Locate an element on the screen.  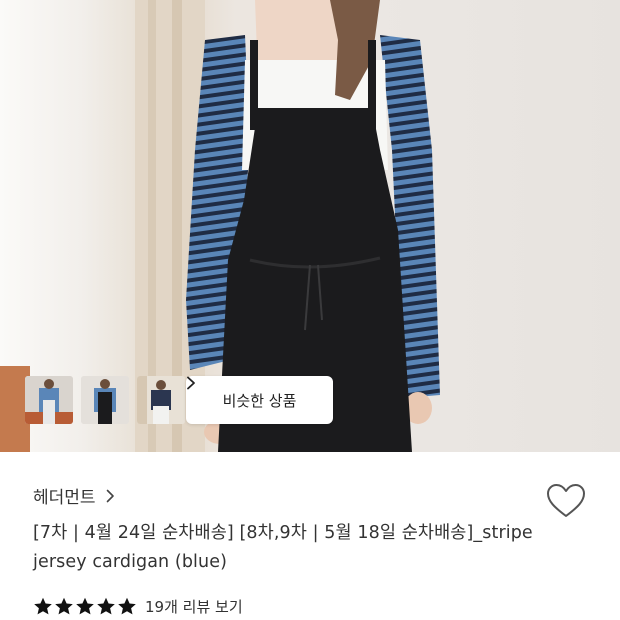
rating-row: 19개 리뷰 보기 is located at coordinates (138, 606).